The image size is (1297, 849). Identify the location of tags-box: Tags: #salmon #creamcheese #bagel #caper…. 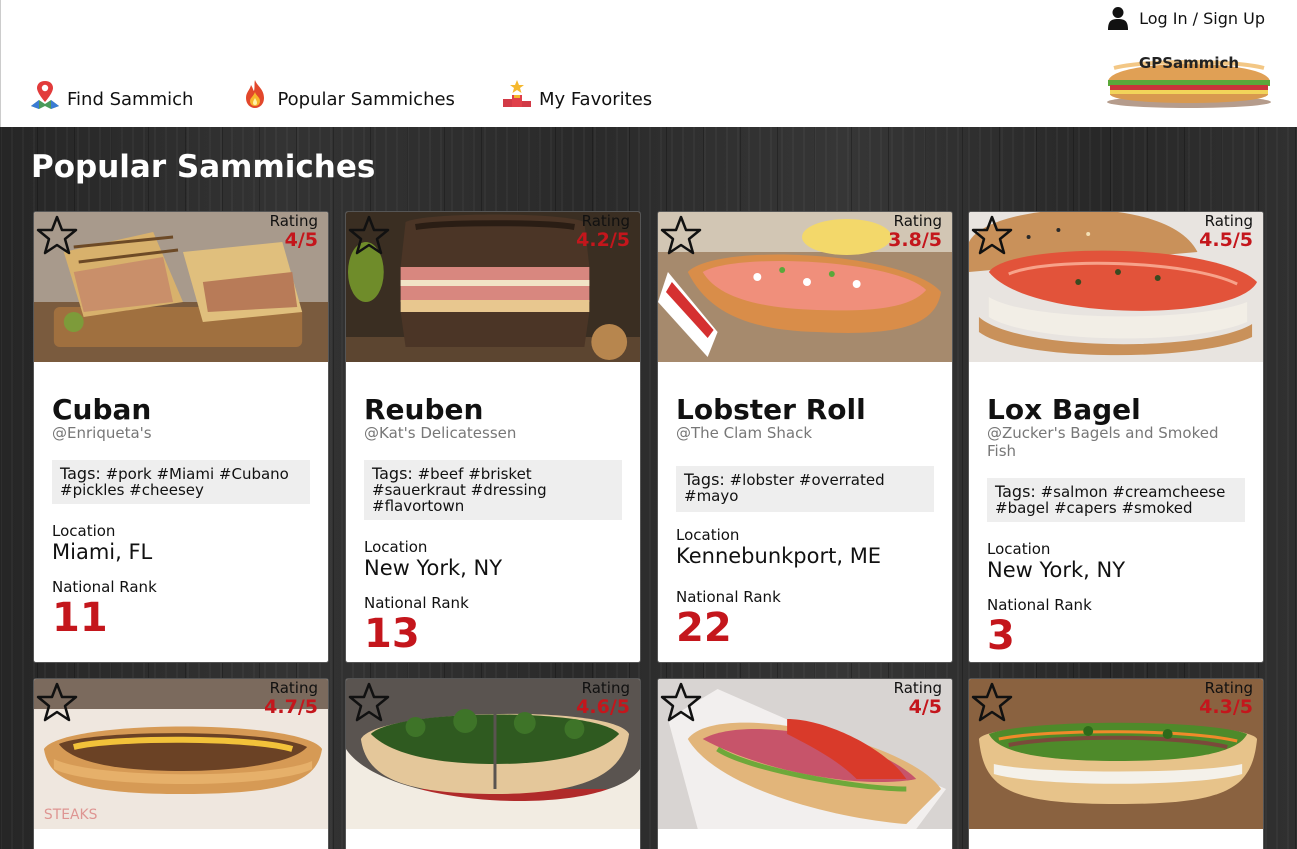
(1116, 500).